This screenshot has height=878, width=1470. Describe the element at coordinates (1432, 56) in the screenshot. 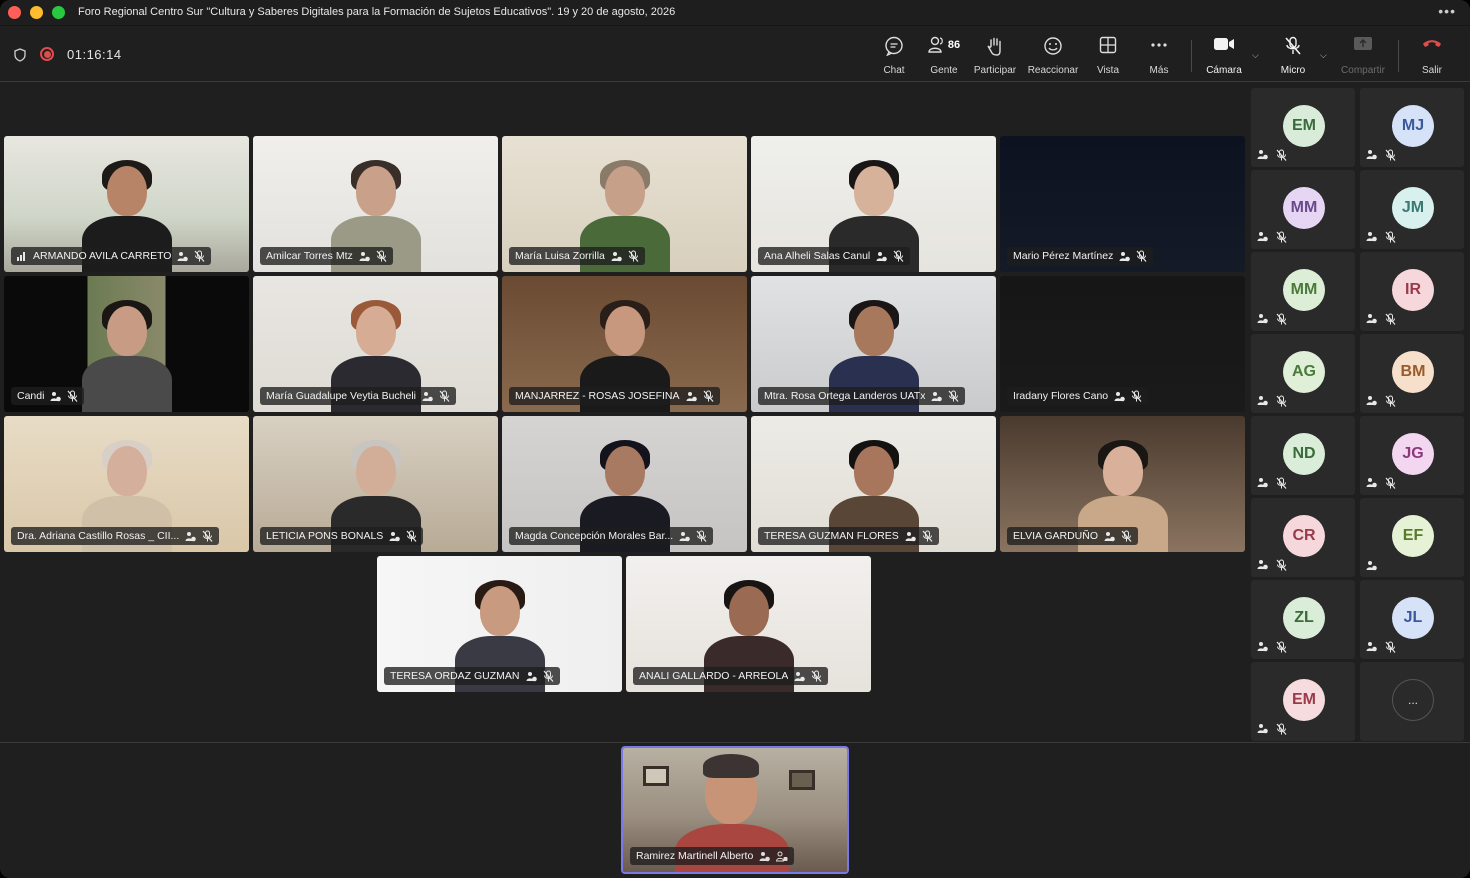

I see `leave-button: Salir` at that location.